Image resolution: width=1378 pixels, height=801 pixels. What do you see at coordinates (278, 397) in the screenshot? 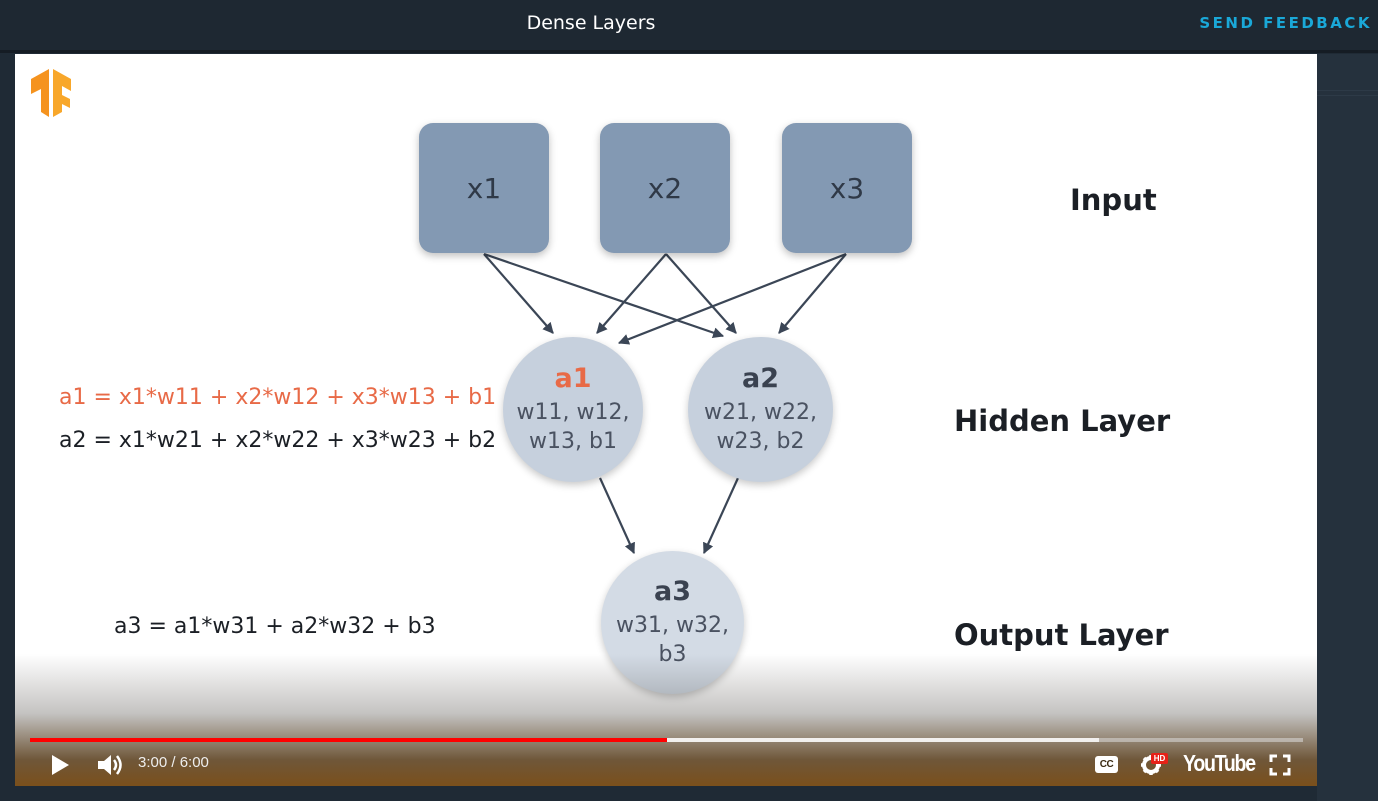
I see `equation-a1: a1 = x1*w11 + x2*w12 + x3*w13 + b1` at bounding box center [278, 397].